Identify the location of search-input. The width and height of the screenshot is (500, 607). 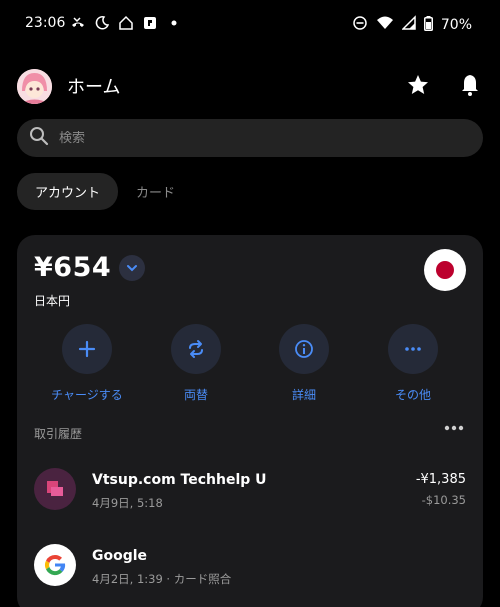
(249, 138).